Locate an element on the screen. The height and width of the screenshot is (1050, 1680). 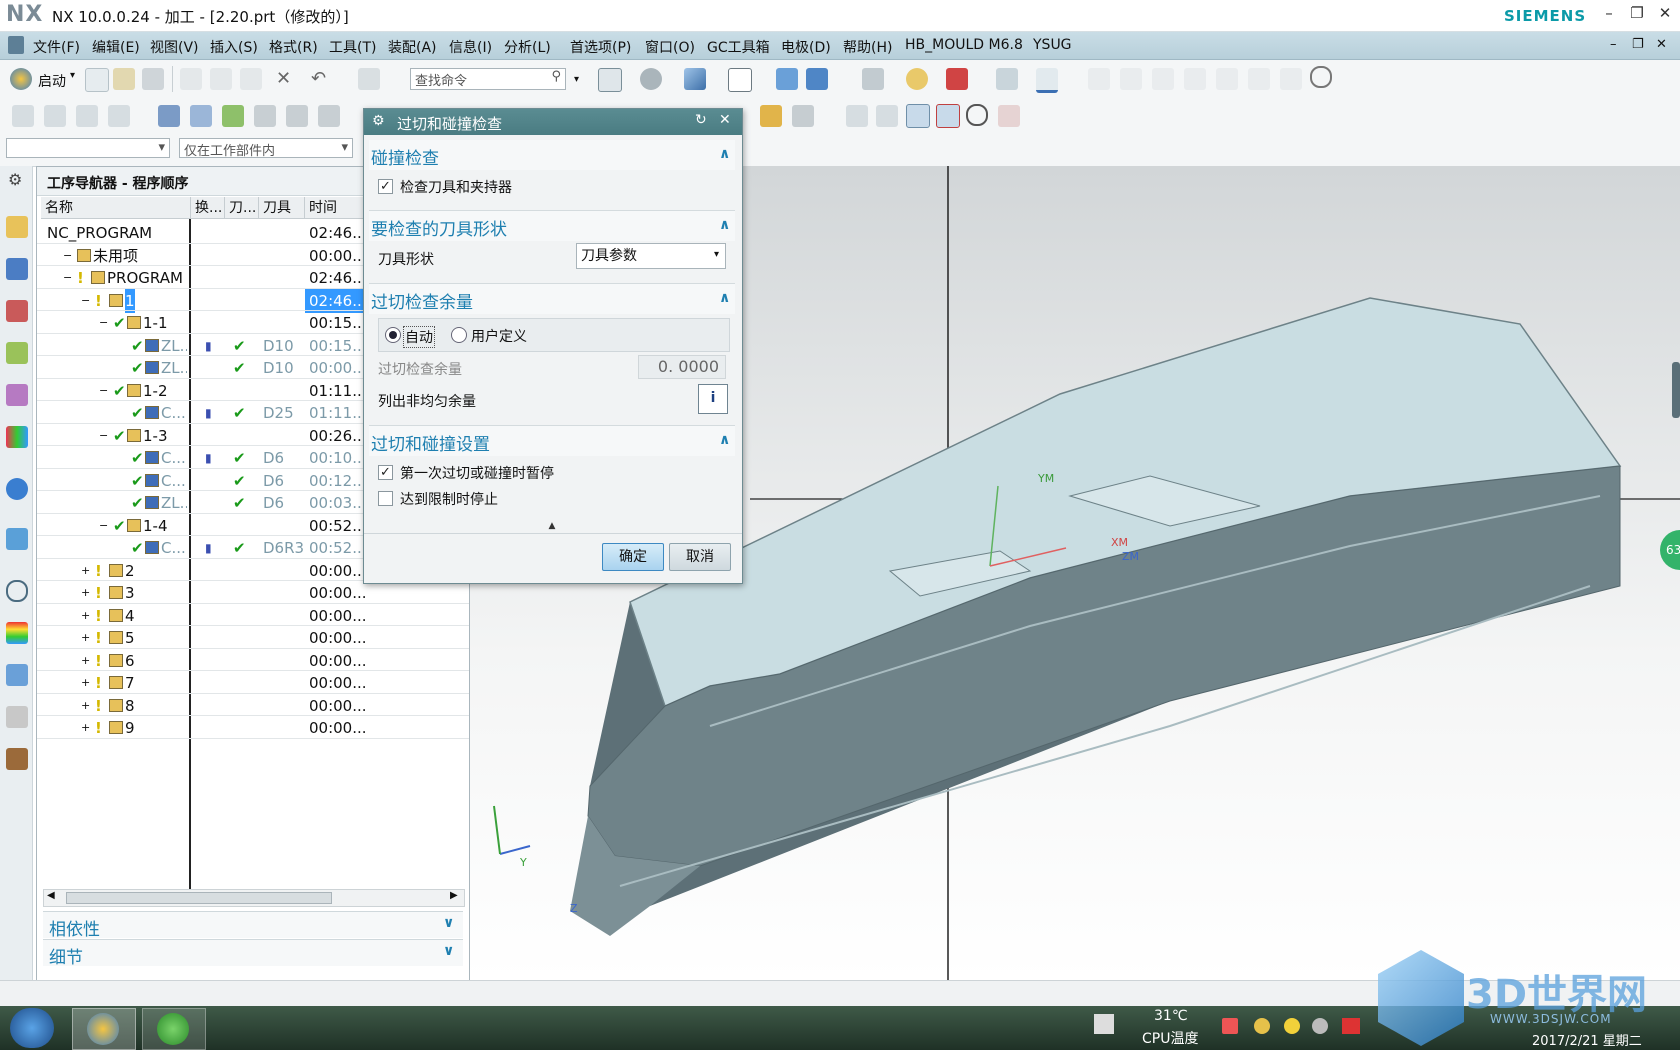
side-tab is located at coordinates (1676, 390).